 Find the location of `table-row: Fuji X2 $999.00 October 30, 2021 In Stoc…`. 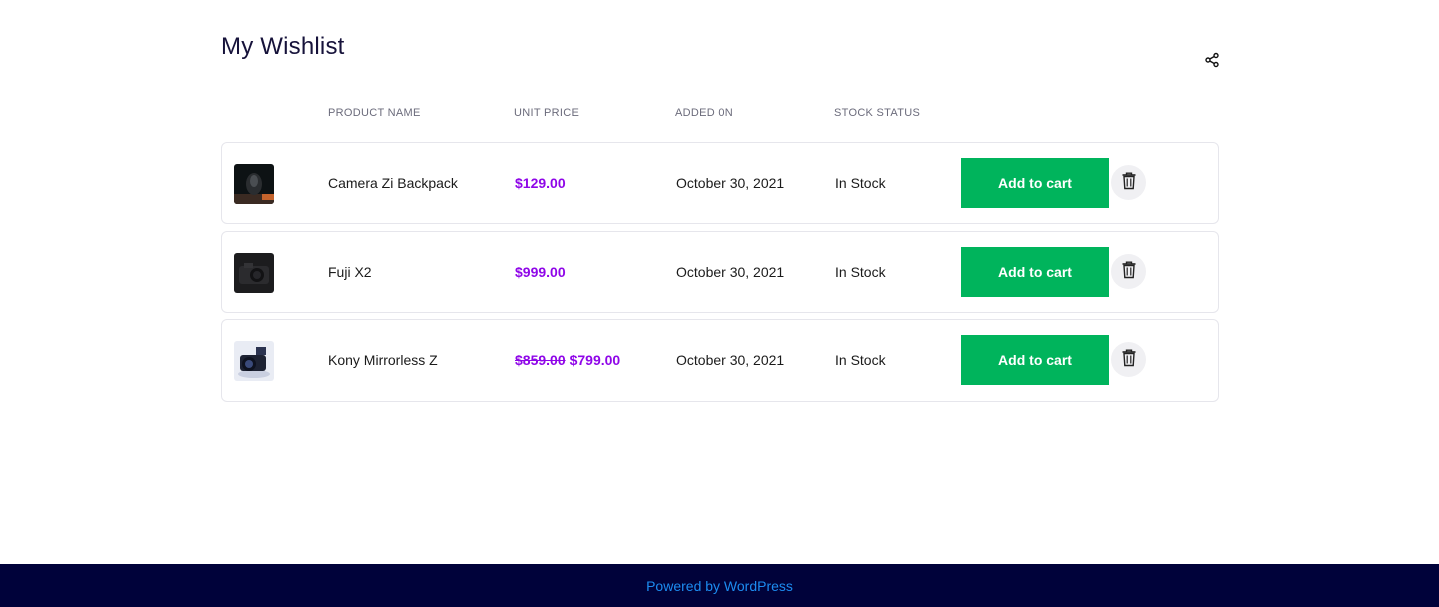

table-row: Fuji X2 $999.00 October 30, 2021 In Stoc… is located at coordinates (720, 272).